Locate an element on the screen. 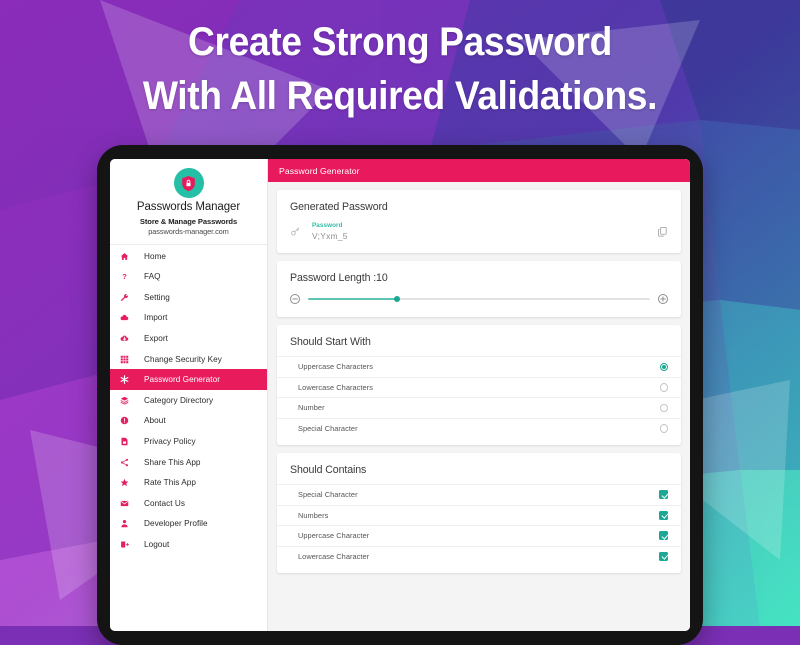 The image size is (800, 645). contains-option-row: Numbers is located at coordinates (479, 515).